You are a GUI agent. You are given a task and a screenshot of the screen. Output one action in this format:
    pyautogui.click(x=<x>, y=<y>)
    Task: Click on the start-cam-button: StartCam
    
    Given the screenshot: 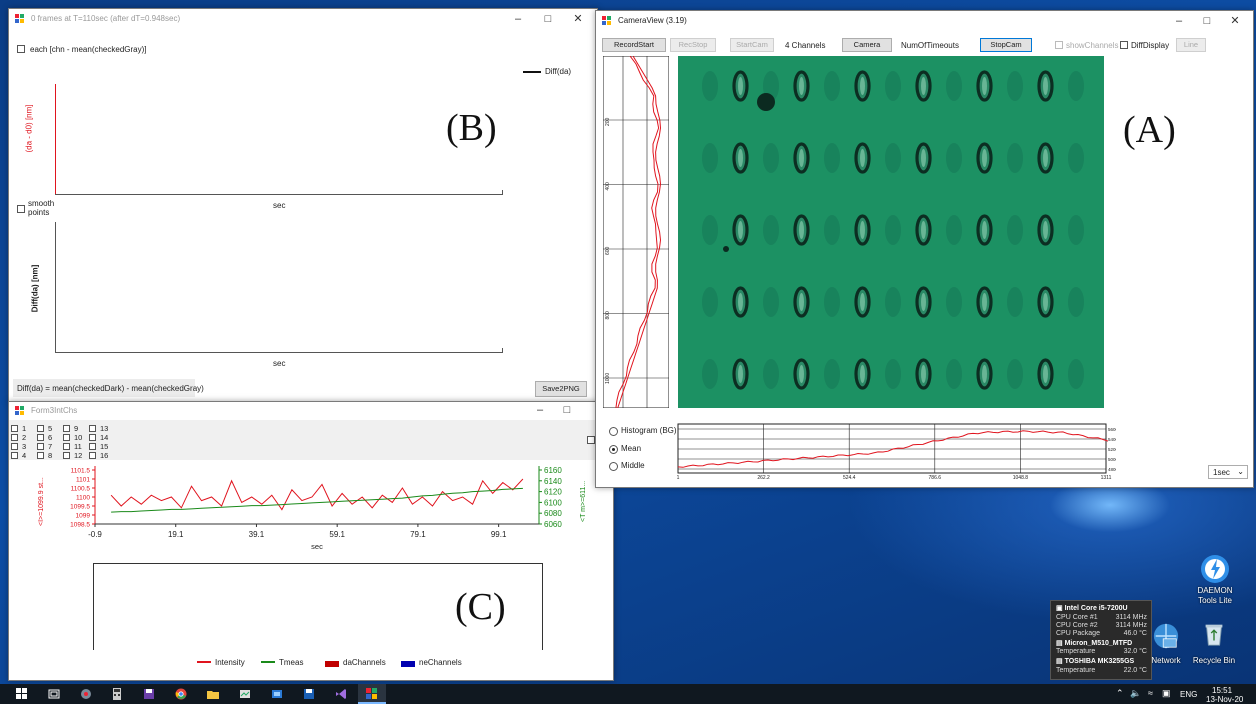 What is the action you would take?
    pyautogui.click(x=752, y=45)
    